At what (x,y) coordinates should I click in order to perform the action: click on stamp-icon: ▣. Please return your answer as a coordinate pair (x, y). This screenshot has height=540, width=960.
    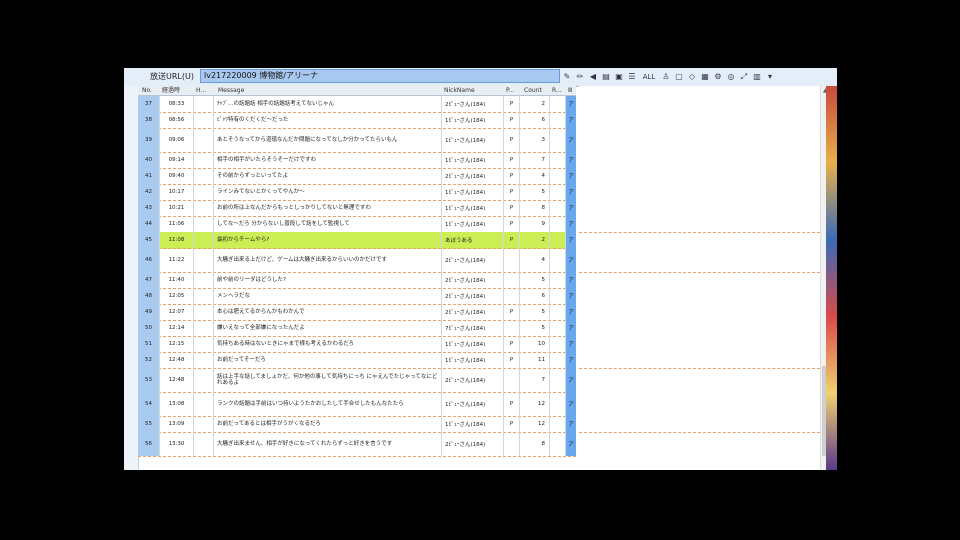
    Looking at the image, I should click on (619, 77).